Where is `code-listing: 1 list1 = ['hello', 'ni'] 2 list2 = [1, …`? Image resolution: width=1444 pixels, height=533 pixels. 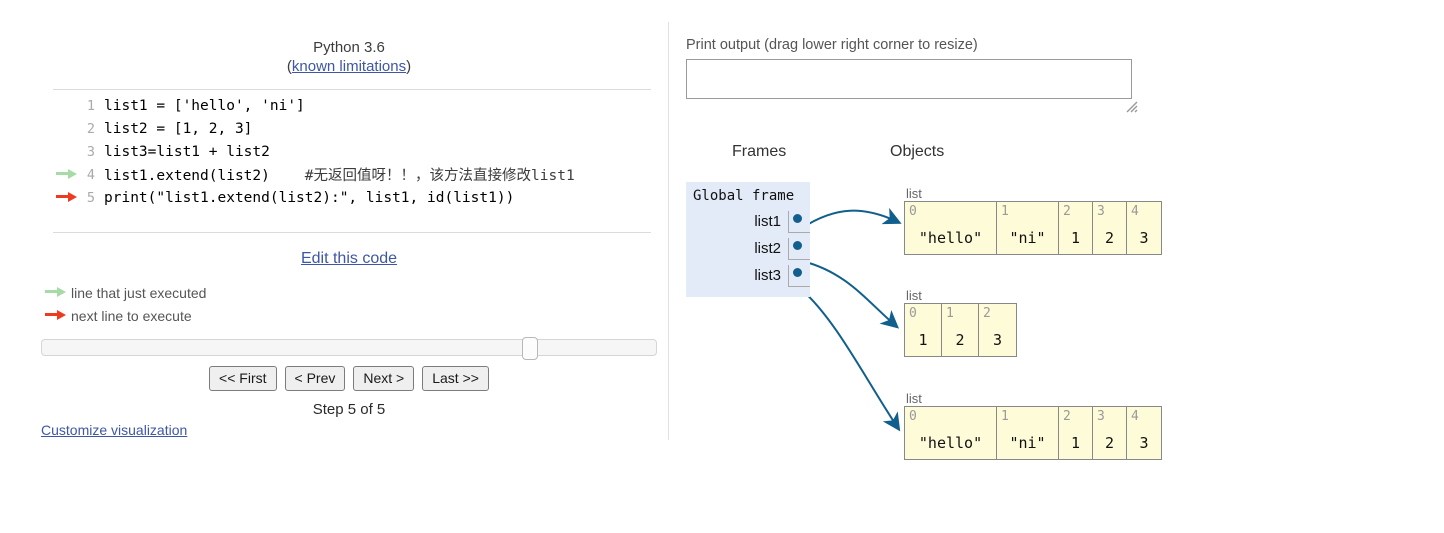
code-listing: 1 list1 = ['hello', 'ni'] 2 list2 = [1, … is located at coordinates (314, 151).